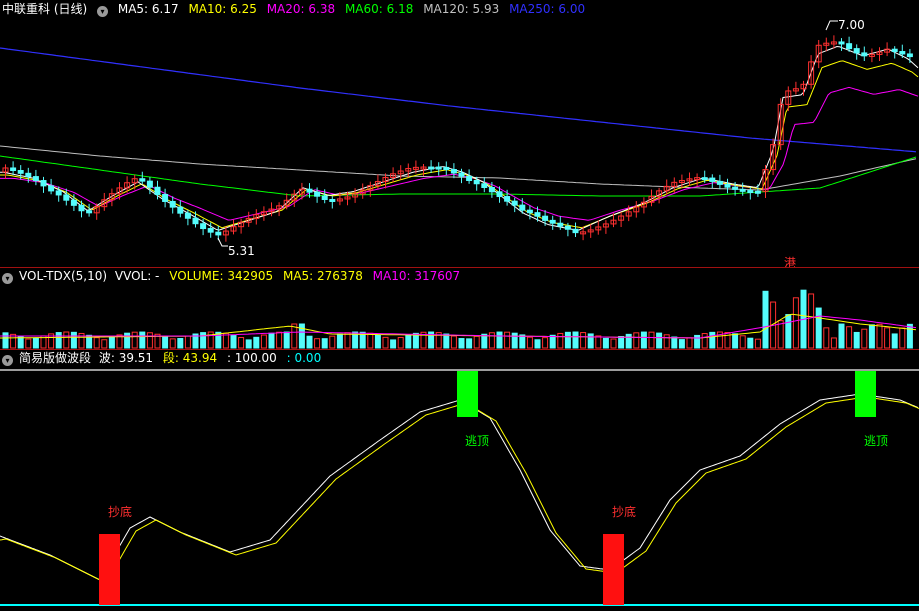  I want to click on segment-value-label: 段: 43.94, so click(190, 358).